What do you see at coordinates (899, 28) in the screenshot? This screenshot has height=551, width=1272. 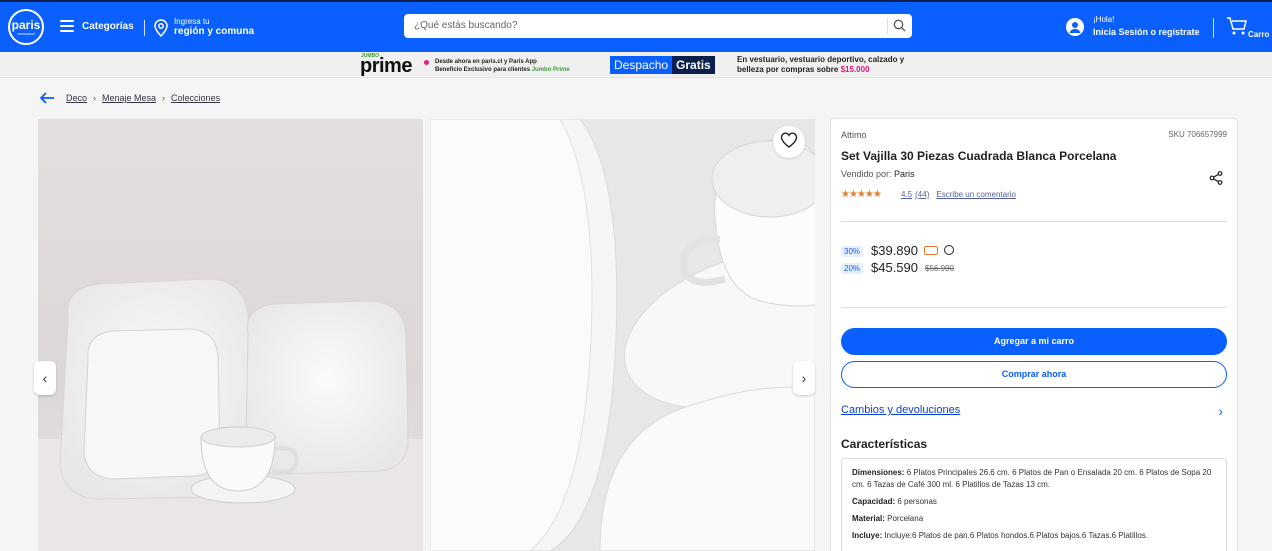 I see `search-icon` at bounding box center [899, 28].